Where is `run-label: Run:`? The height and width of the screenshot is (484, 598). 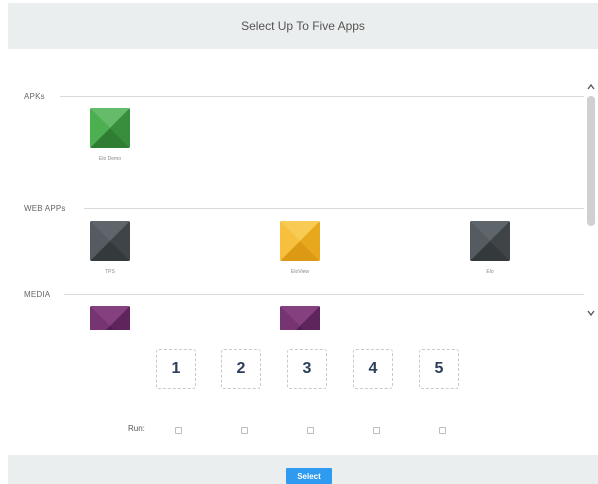
run-label: Run: is located at coordinates (136, 428).